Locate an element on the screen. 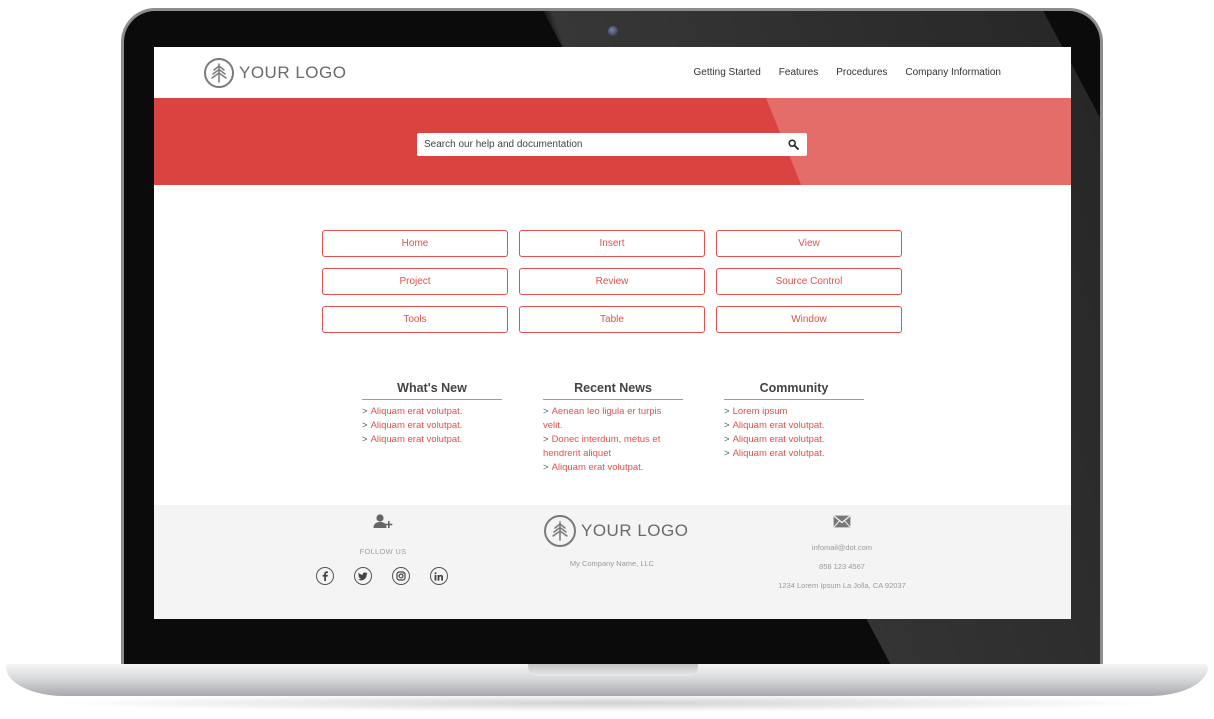 The width and height of the screenshot is (1214, 719). column-heading: Community is located at coordinates (794, 390).